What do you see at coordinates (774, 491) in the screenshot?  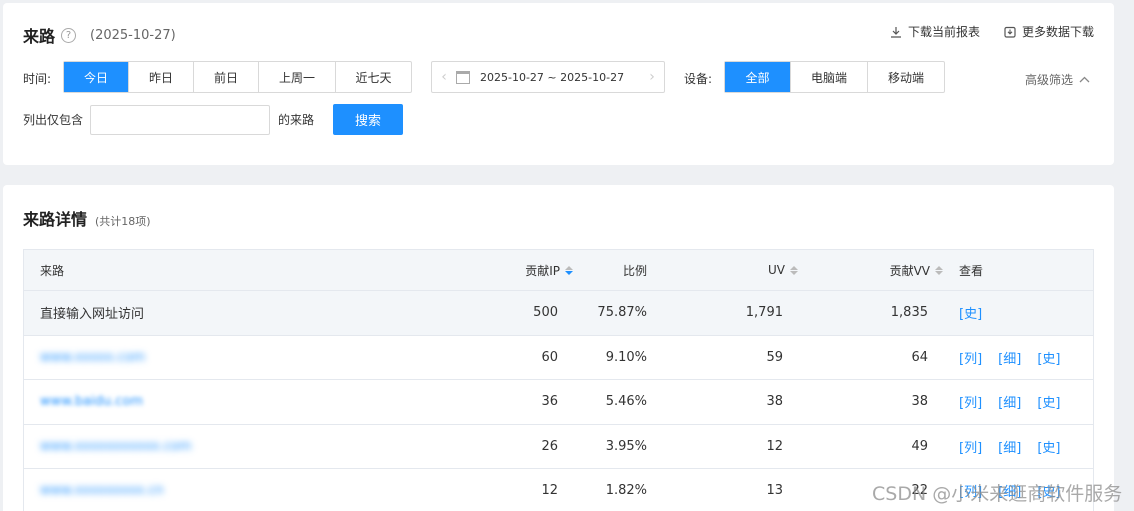 I see `row-uv: 13` at bounding box center [774, 491].